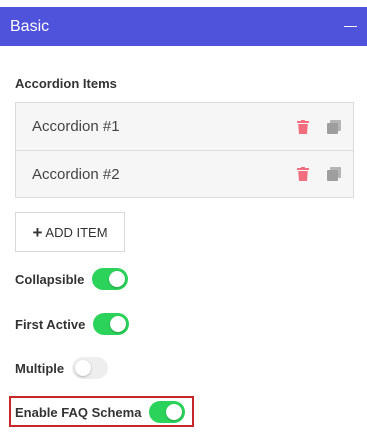  I want to click on minus-icon, so click(350, 27).